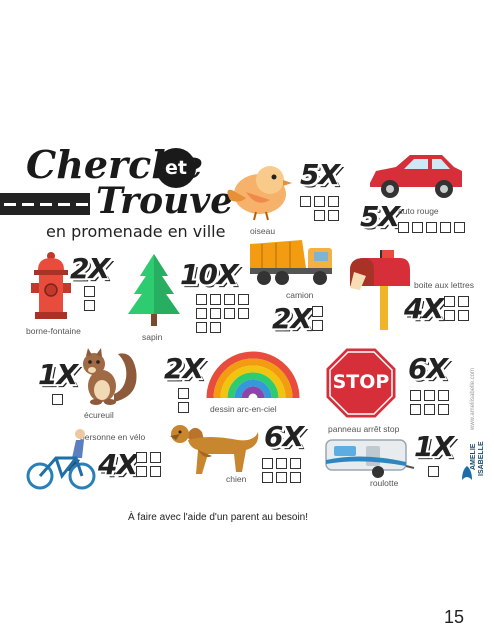 The image size is (494, 640). I want to click on count-roulotte: 1X, so click(434, 446).